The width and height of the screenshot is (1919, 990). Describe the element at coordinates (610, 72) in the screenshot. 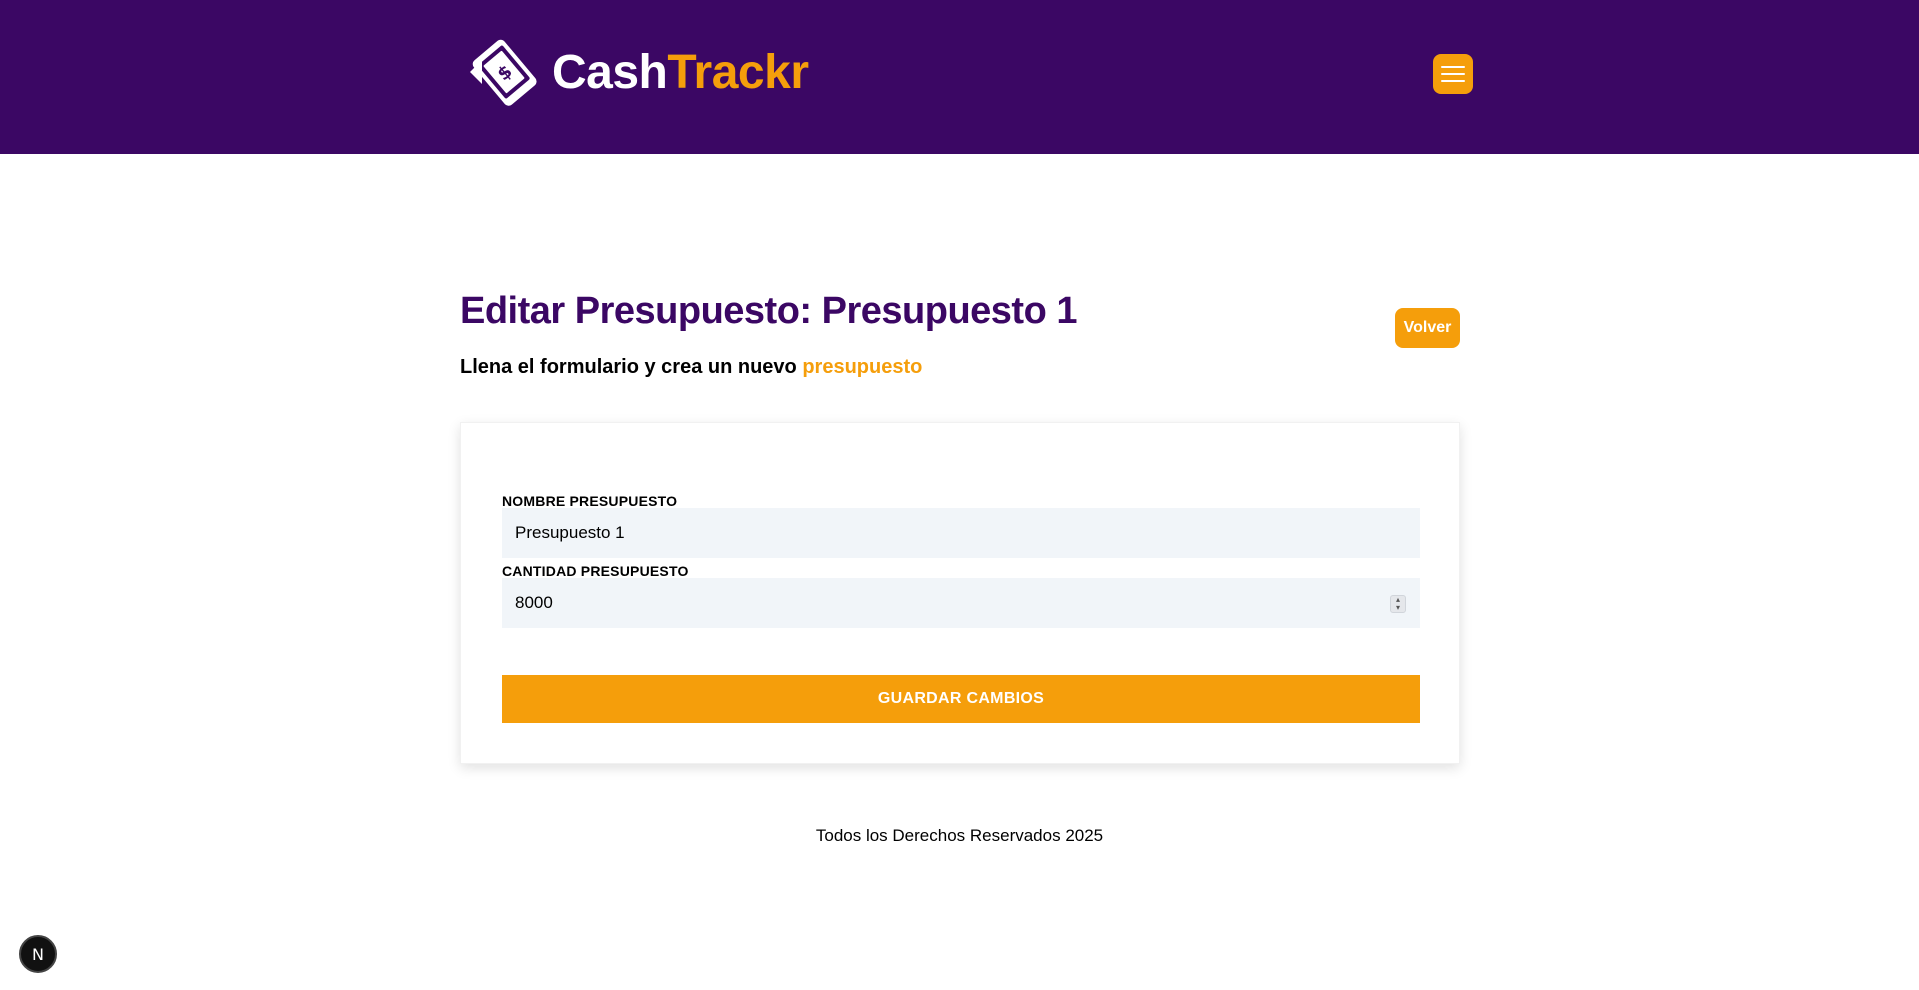

I see `brand-name-cash: Cash` at that location.